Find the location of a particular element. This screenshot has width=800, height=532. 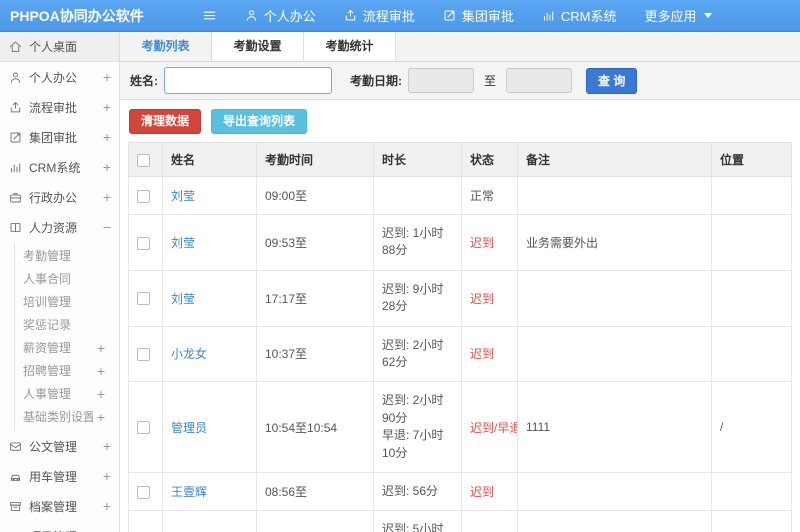

collapse-minus-icon: − is located at coordinates (107, 227).